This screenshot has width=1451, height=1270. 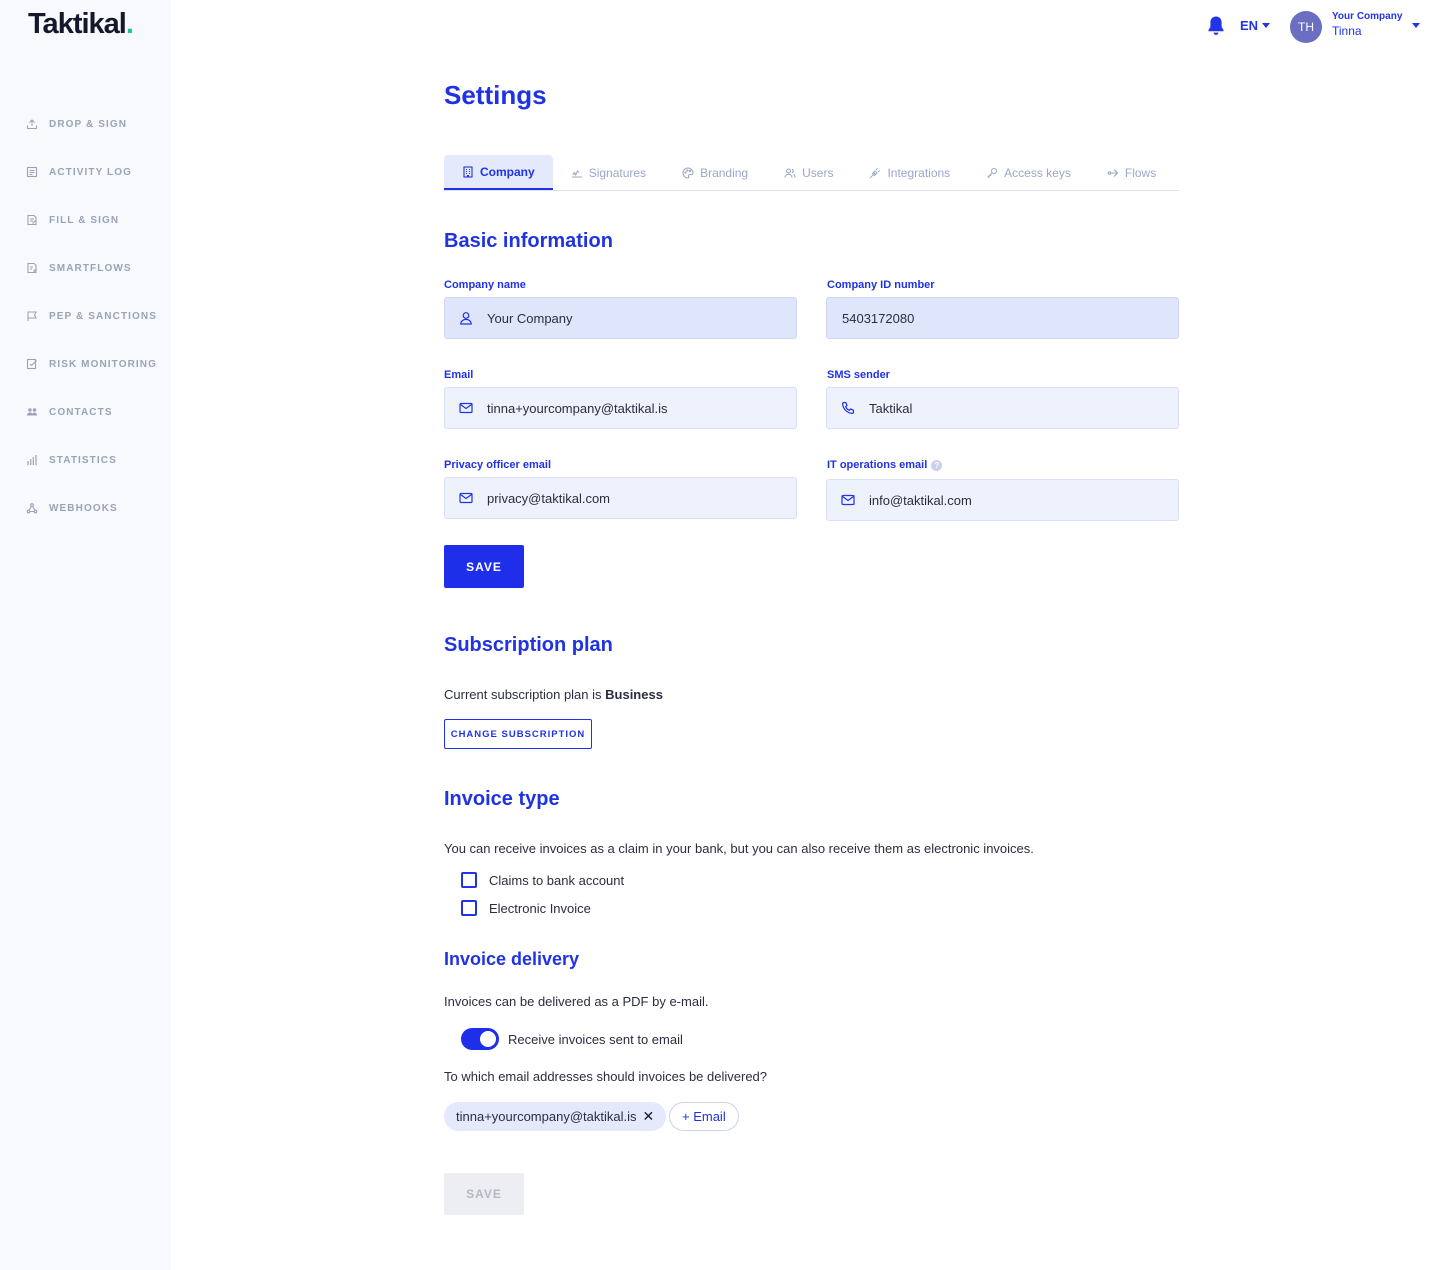 What do you see at coordinates (466, 318) in the screenshot?
I see `user-icon` at bounding box center [466, 318].